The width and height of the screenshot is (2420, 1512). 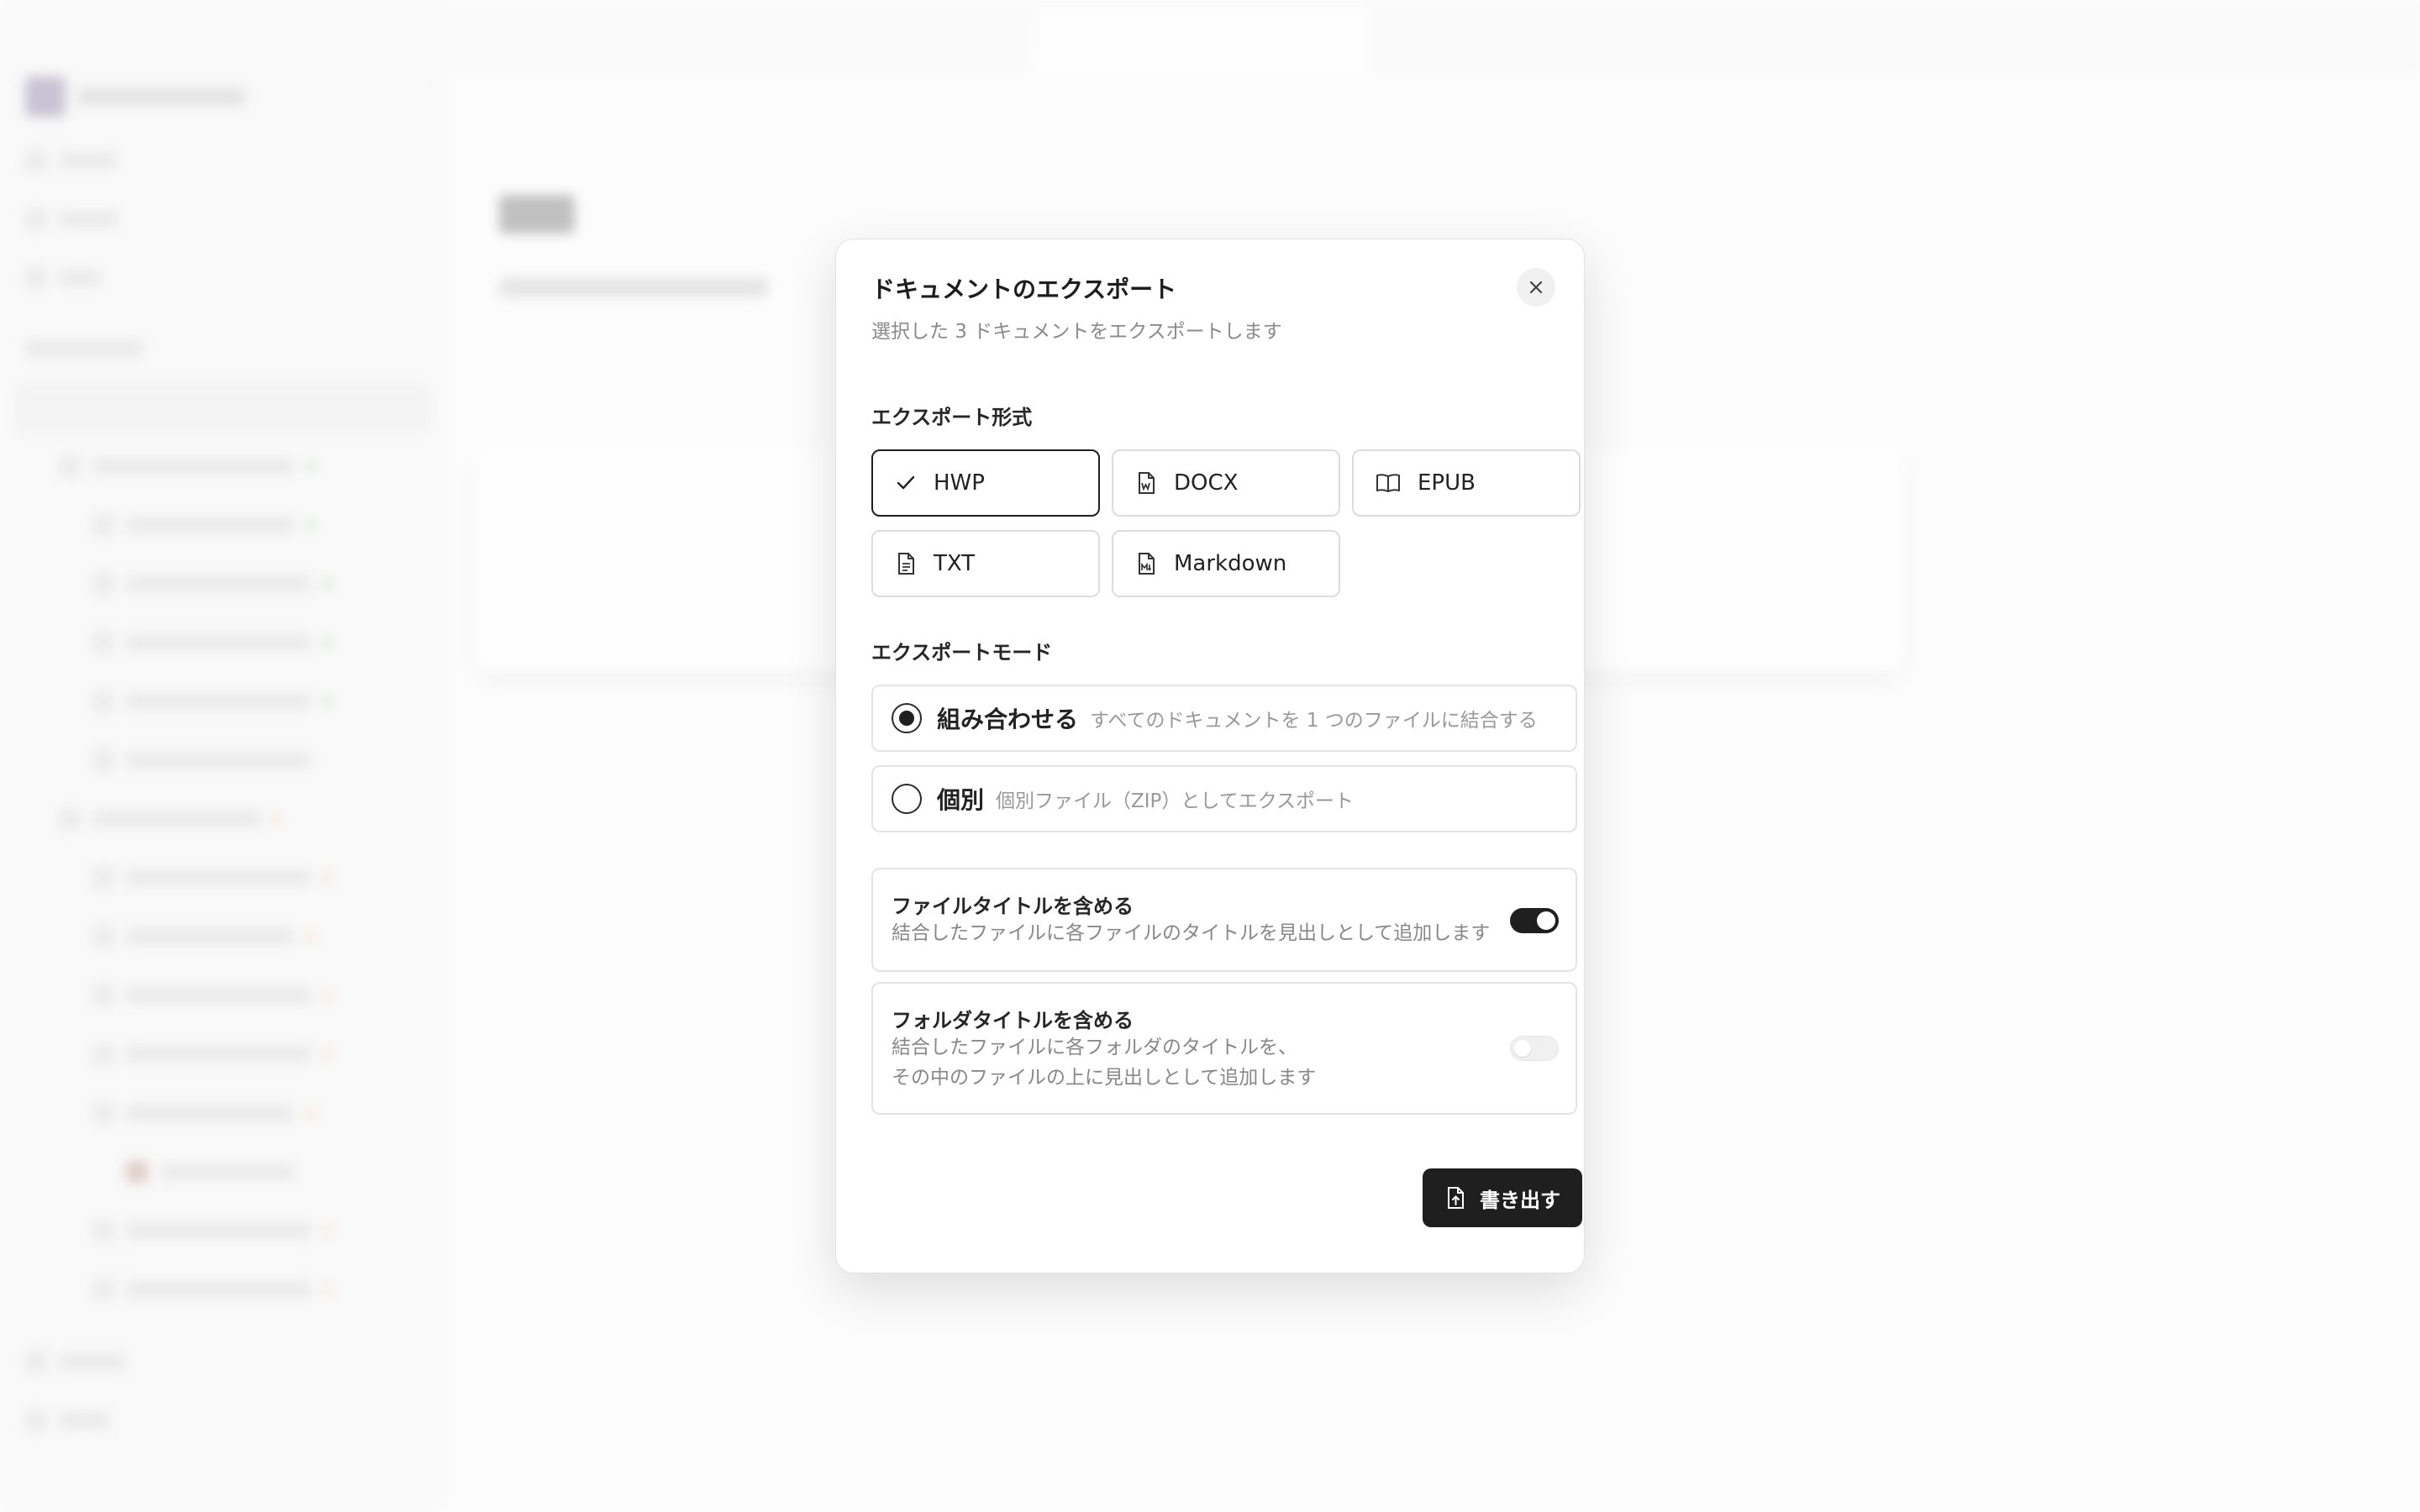 I want to click on markdown-file-icon, so click(x=1147, y=564).